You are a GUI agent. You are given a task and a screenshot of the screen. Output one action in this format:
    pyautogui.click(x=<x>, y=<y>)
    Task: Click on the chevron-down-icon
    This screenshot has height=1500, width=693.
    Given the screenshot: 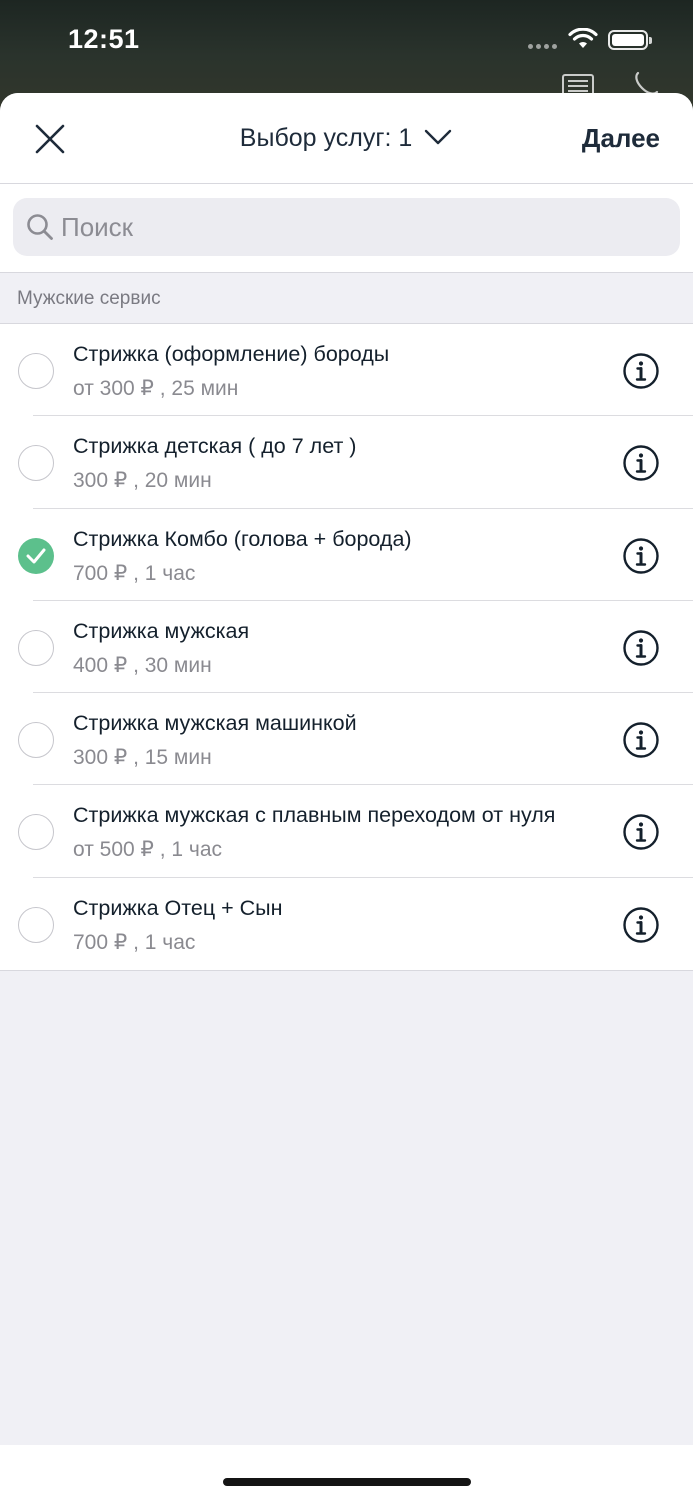 What is the action you would take?
    pyautogui.click(x=438, y=137)
    